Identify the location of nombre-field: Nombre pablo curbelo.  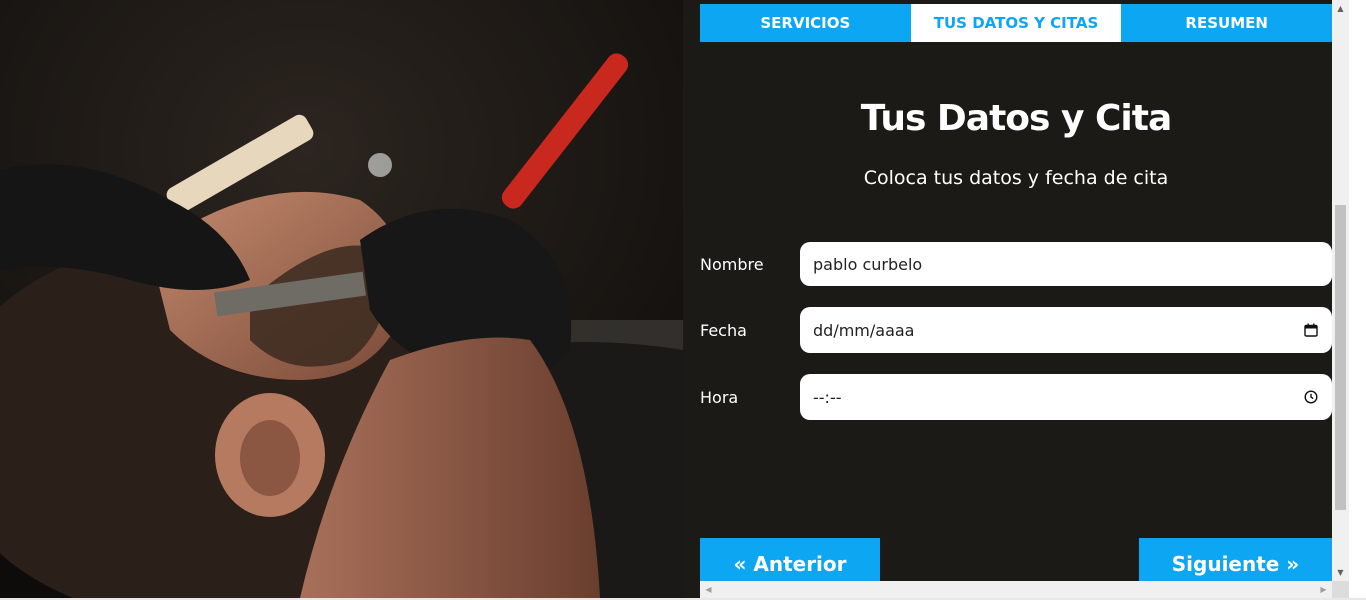
(1016, 264).